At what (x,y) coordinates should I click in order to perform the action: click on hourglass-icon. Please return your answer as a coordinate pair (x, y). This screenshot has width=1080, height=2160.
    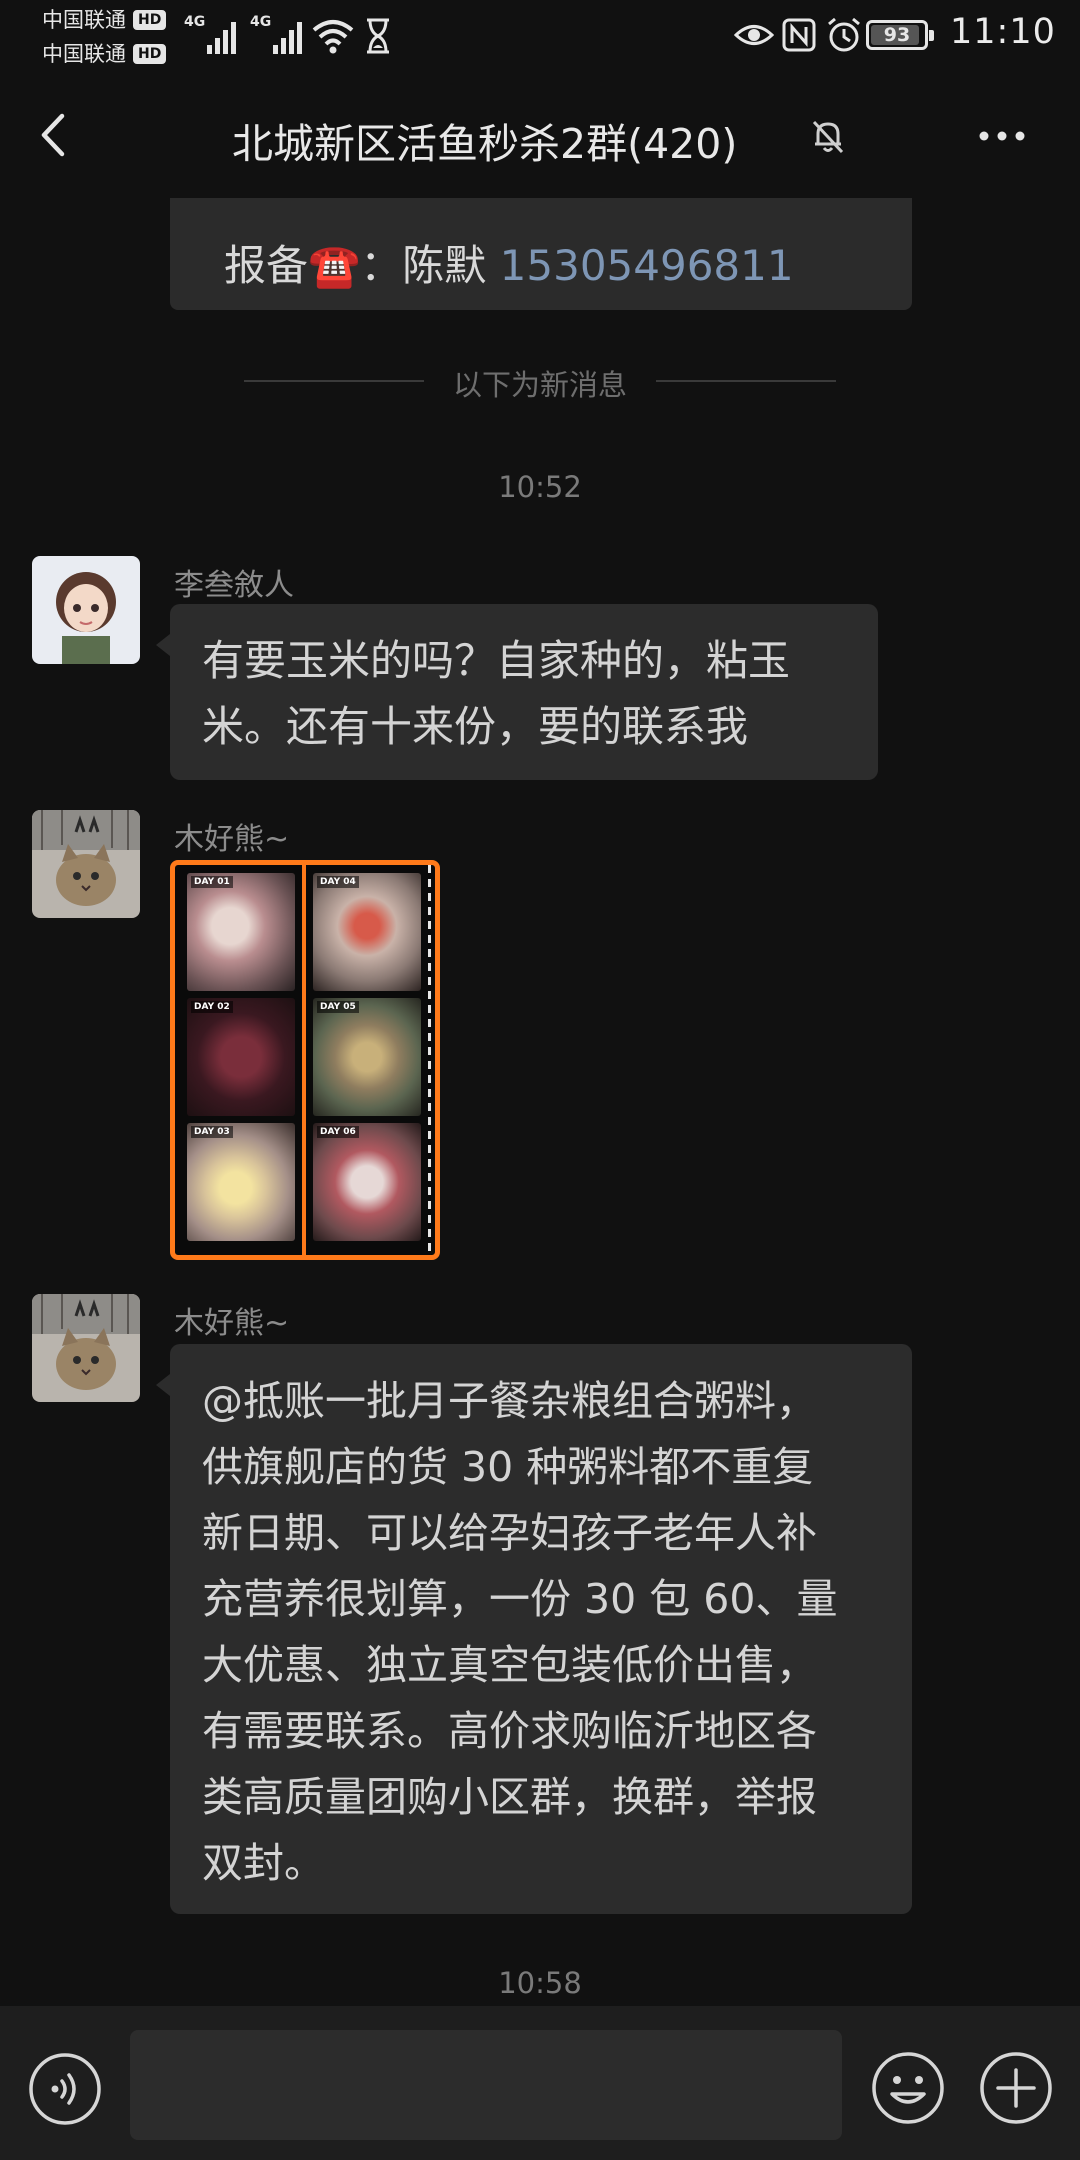
    Looking at the image, I should click on (378, 36).